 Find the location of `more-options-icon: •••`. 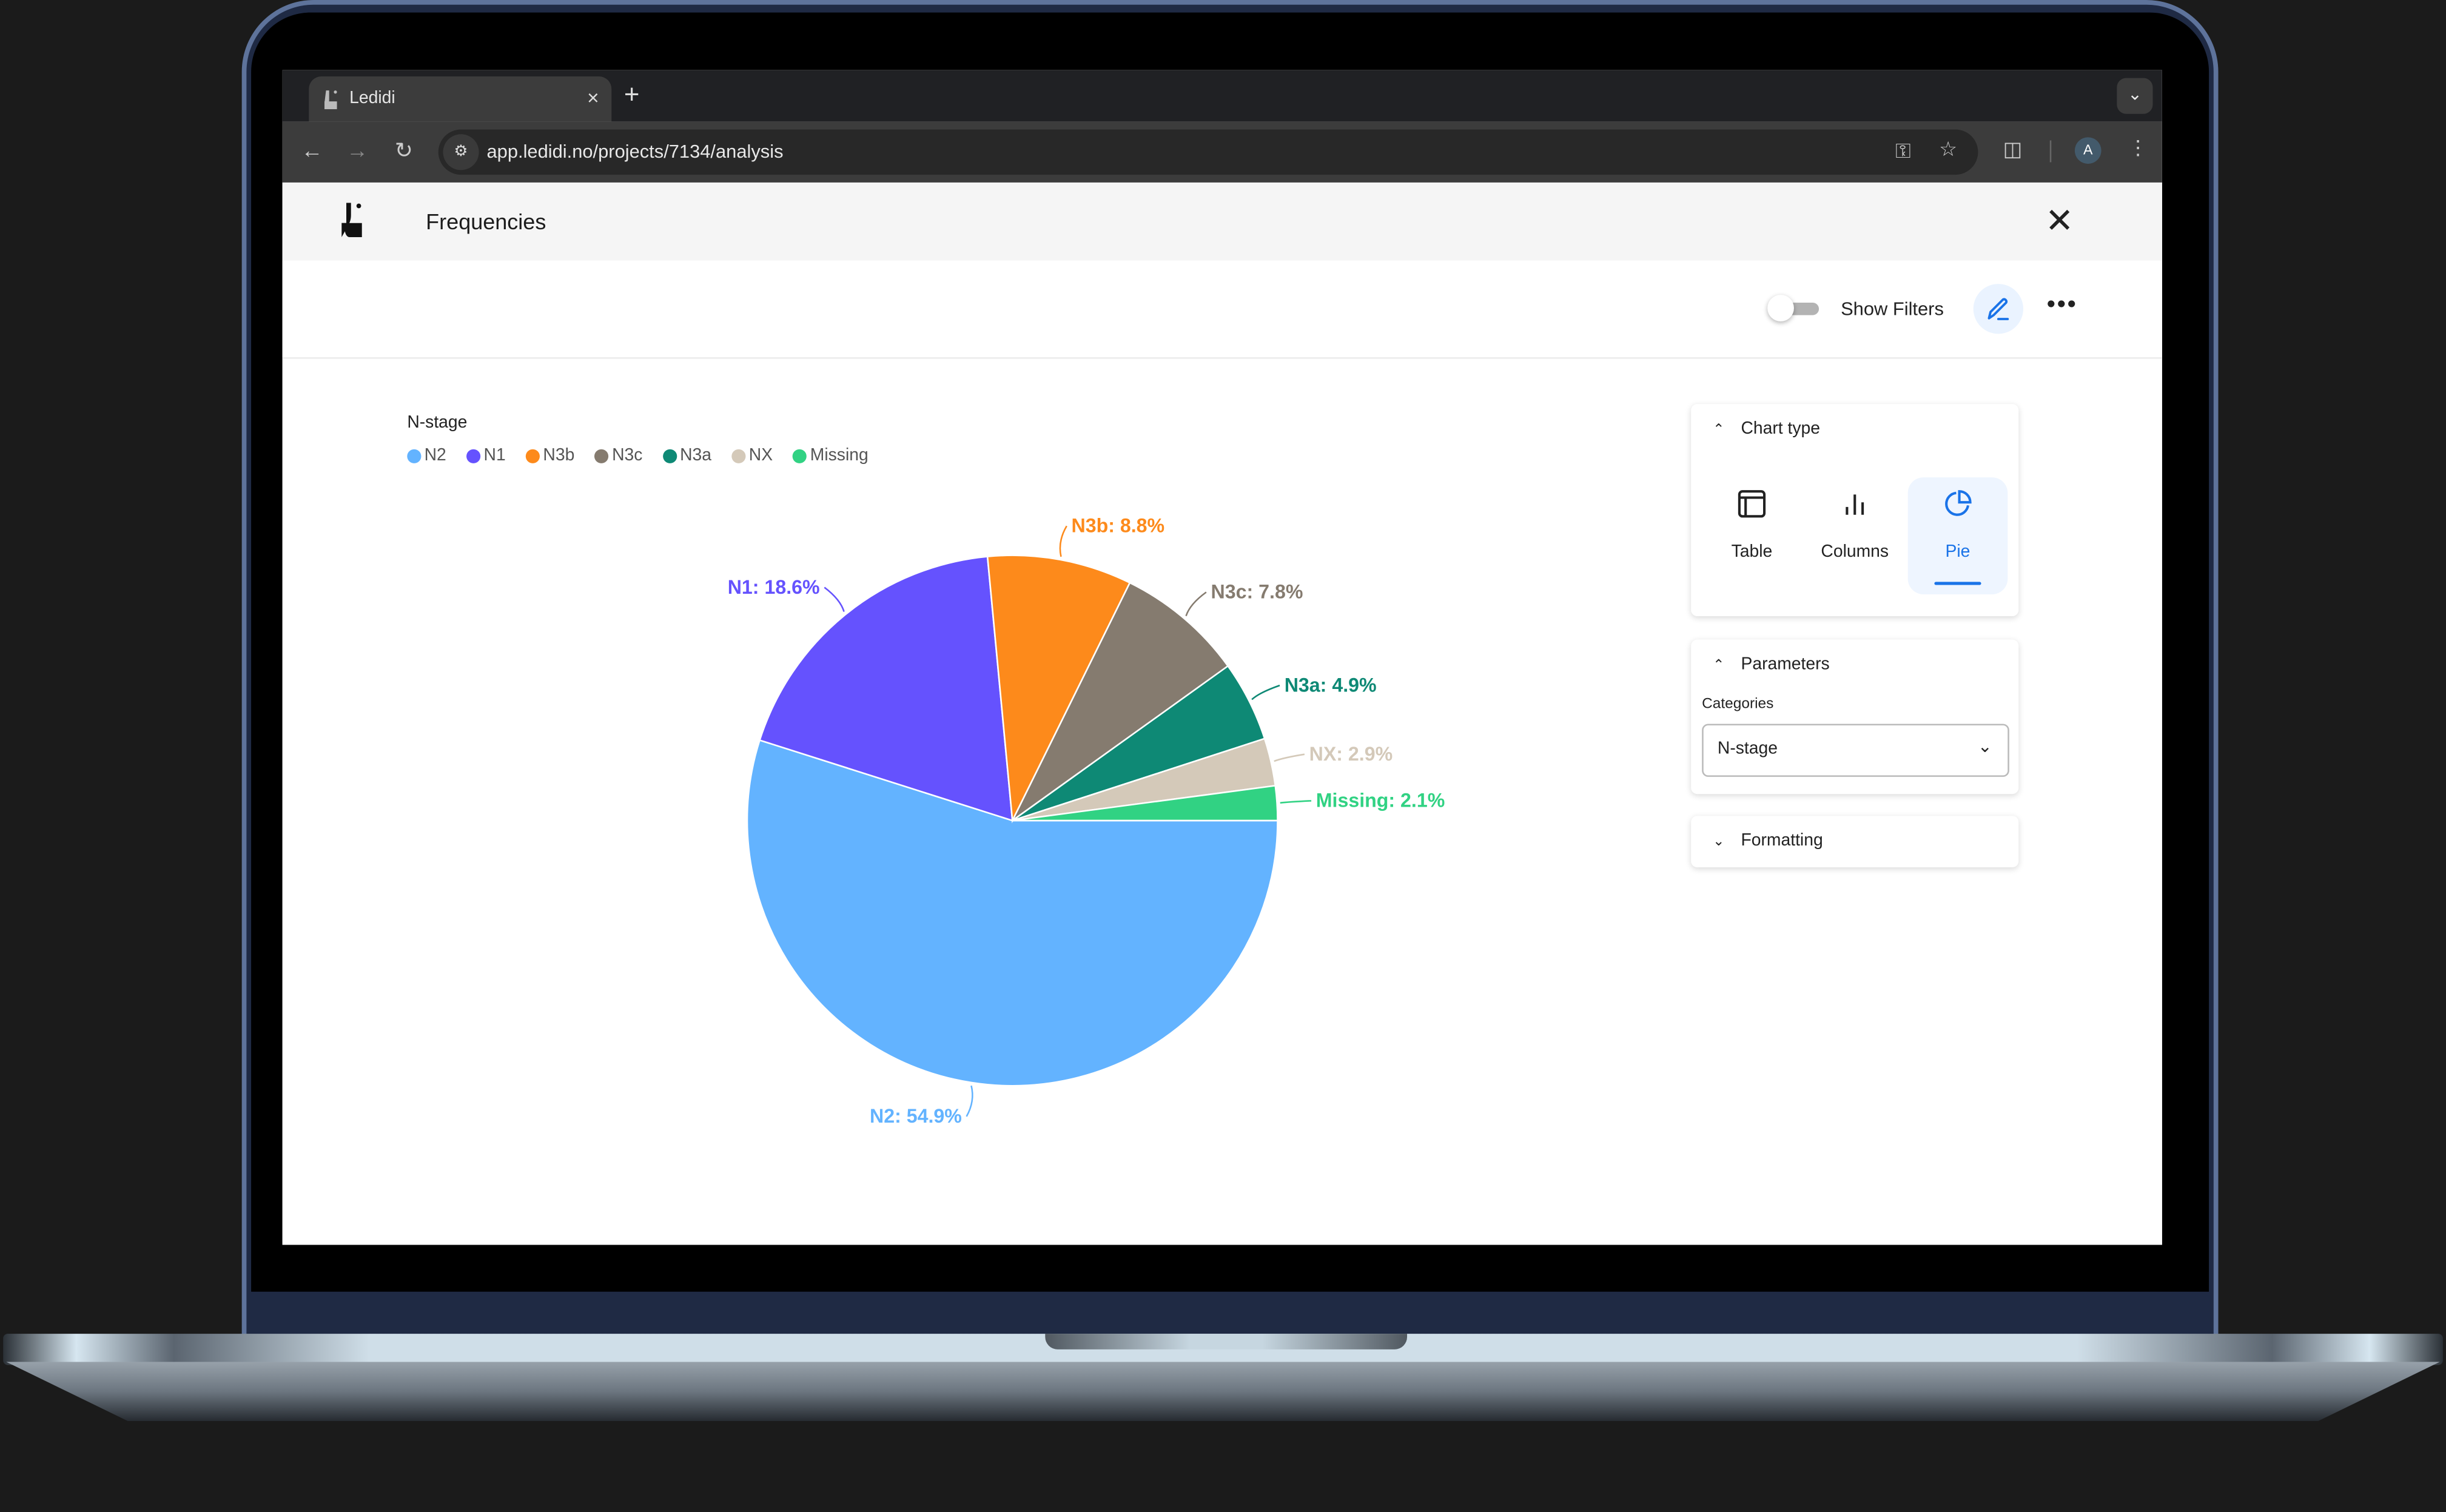

more-options-icon: ••• is located at coordinates (2062, 306).